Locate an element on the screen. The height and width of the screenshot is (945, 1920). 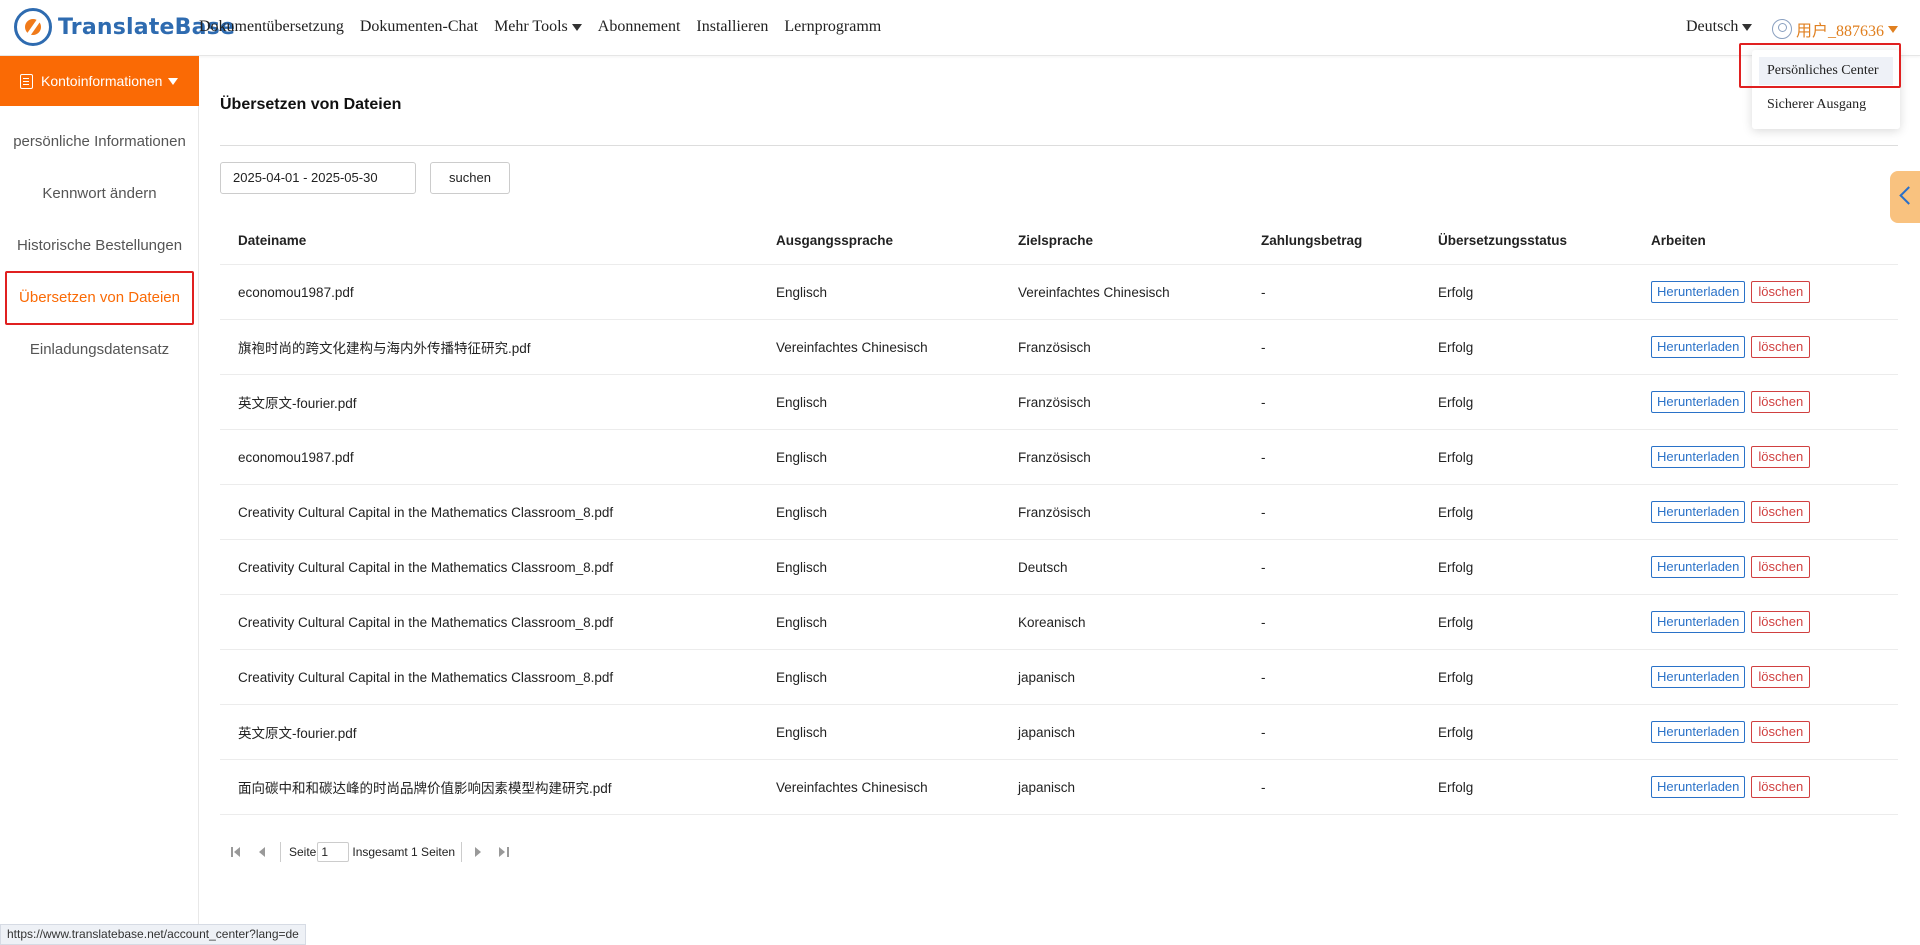
first-page-icon is located at coordinates (236, 852).